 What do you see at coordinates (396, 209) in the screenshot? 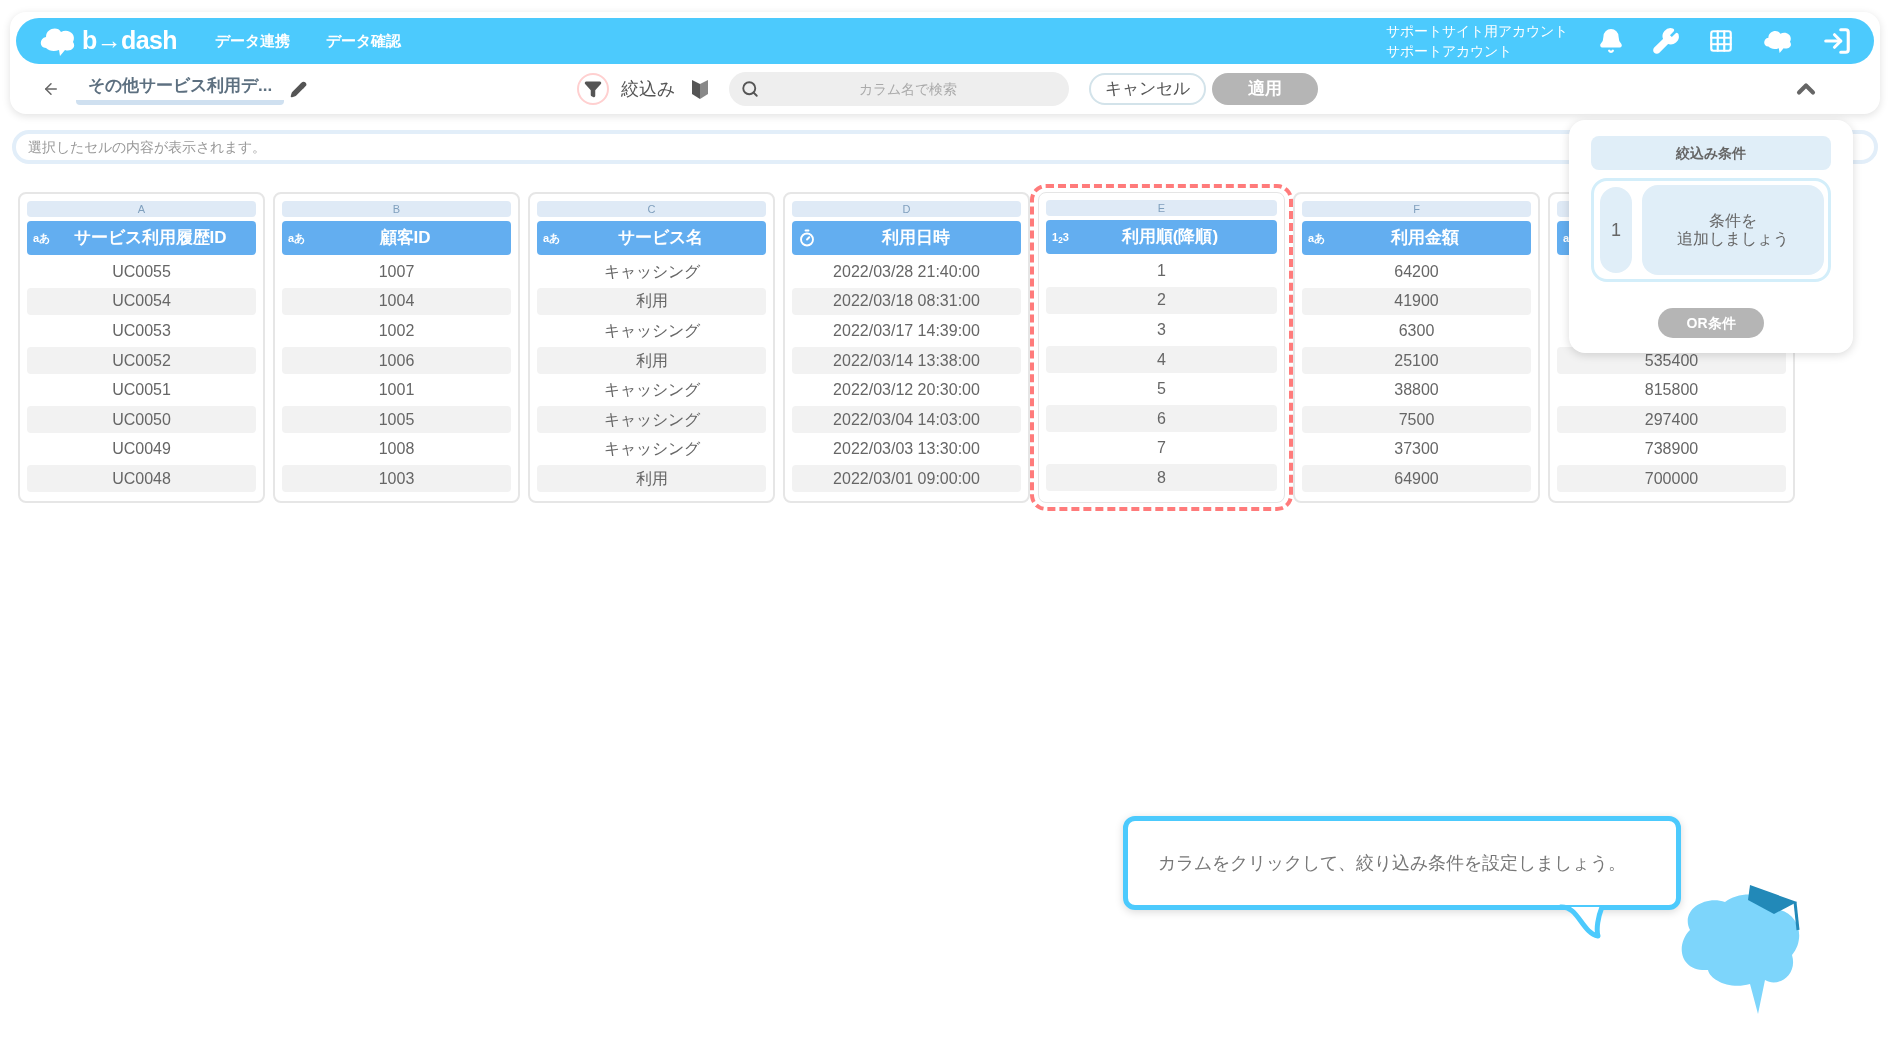
I see `column-letter: B` at bounding box center [396, 209].